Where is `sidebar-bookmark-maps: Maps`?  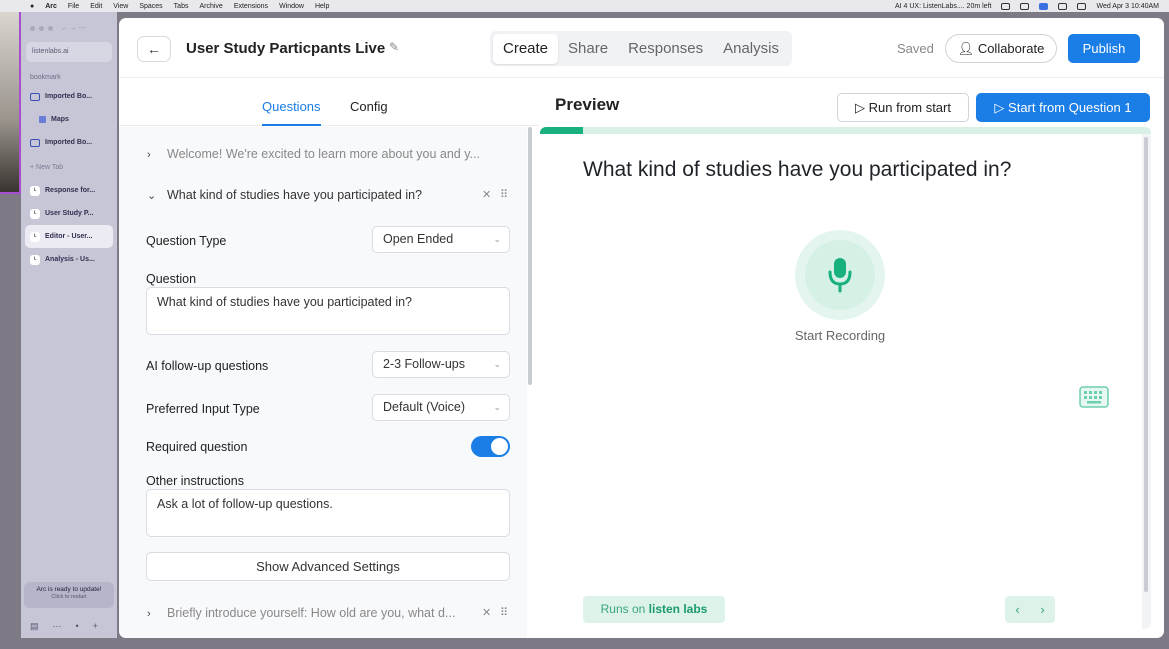 sidebar-bookmark-maps: Maps is located at coordinates (69, 119).